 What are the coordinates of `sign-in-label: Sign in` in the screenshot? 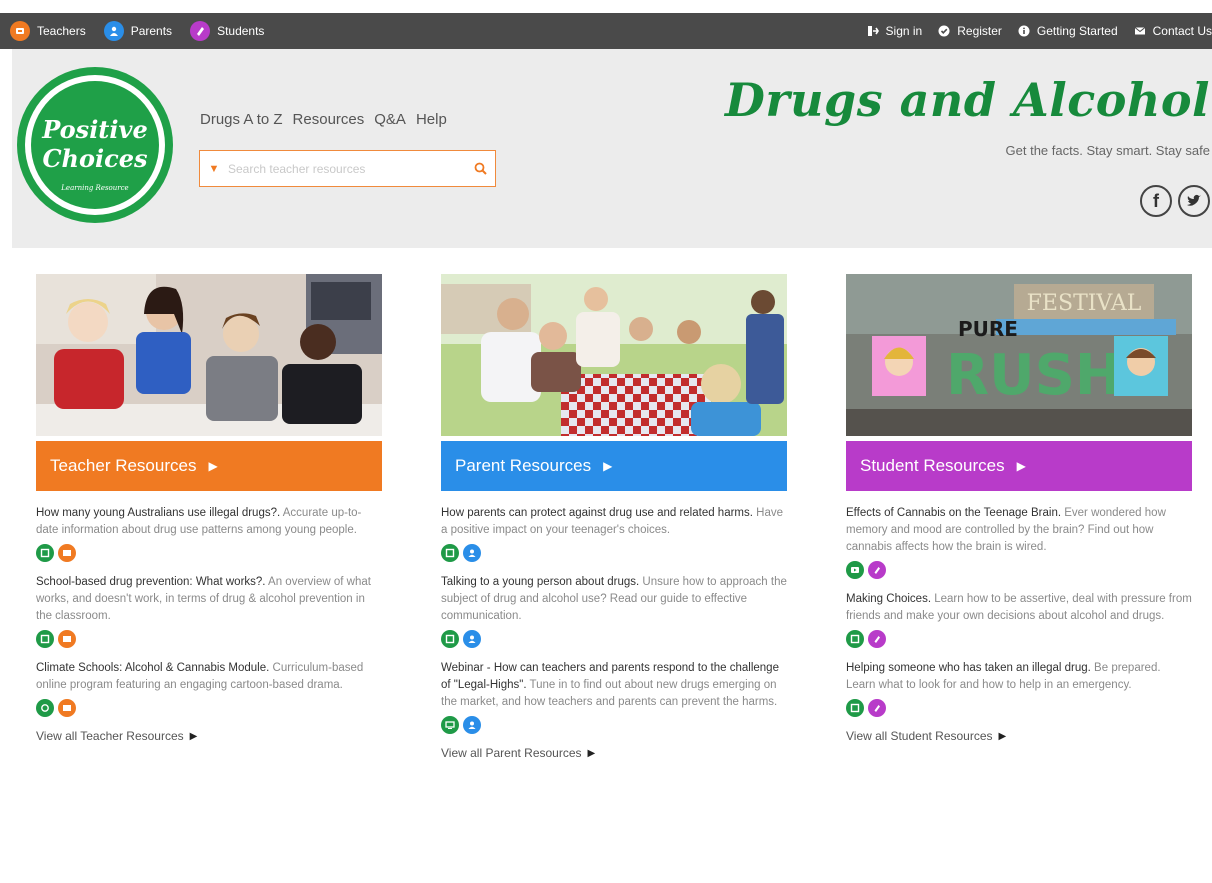 It's located at (904, 31).